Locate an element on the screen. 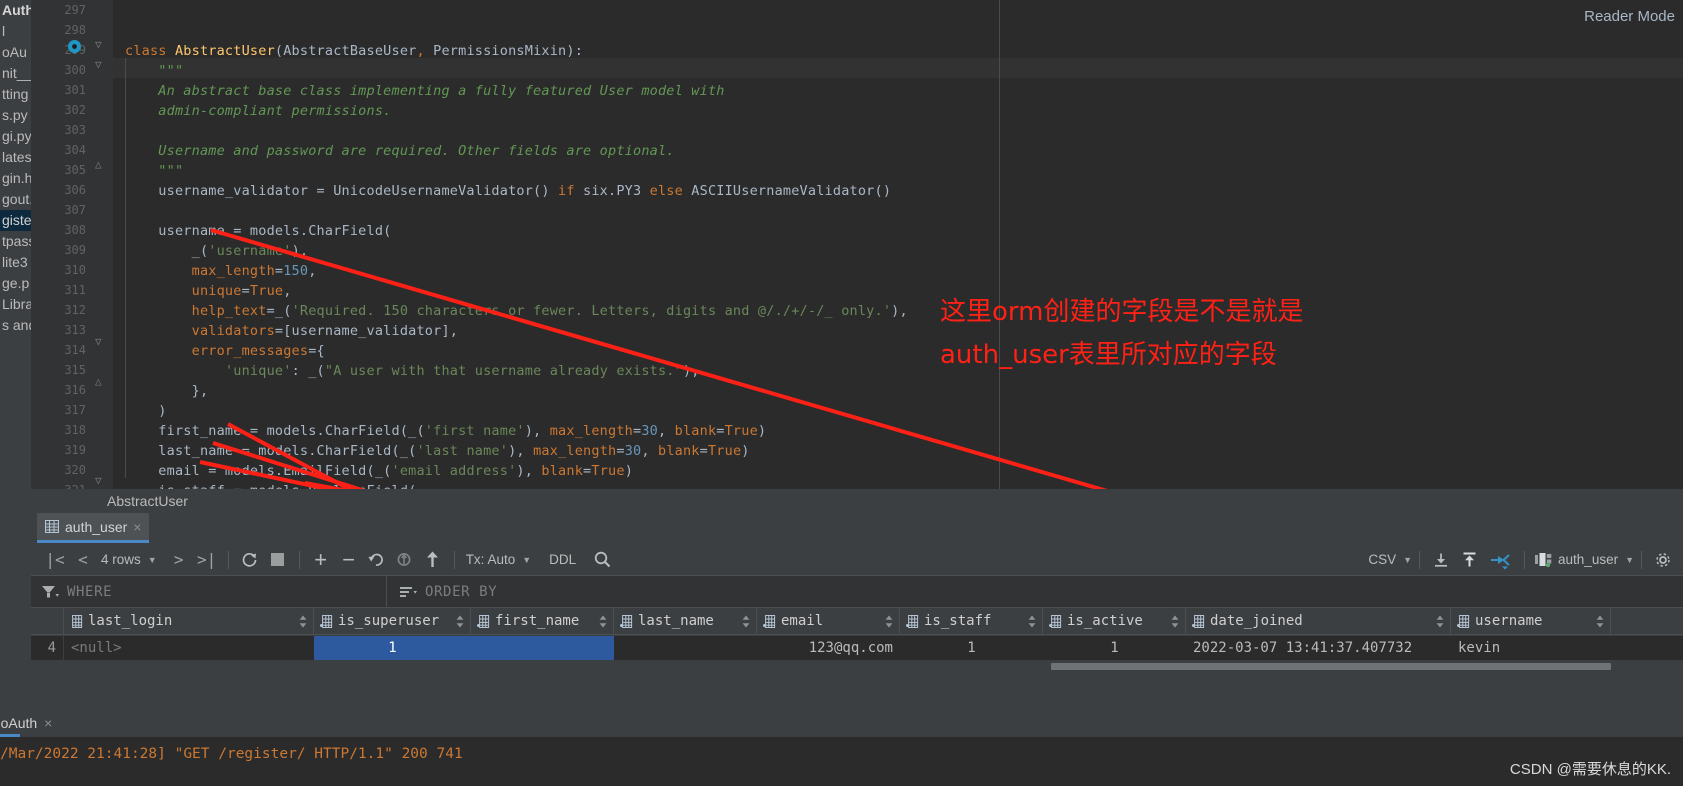 Image resolution: width=1683 pixels, height=786 pixels. sidebar-item-0: Auth is located at coordinates (15, 10).